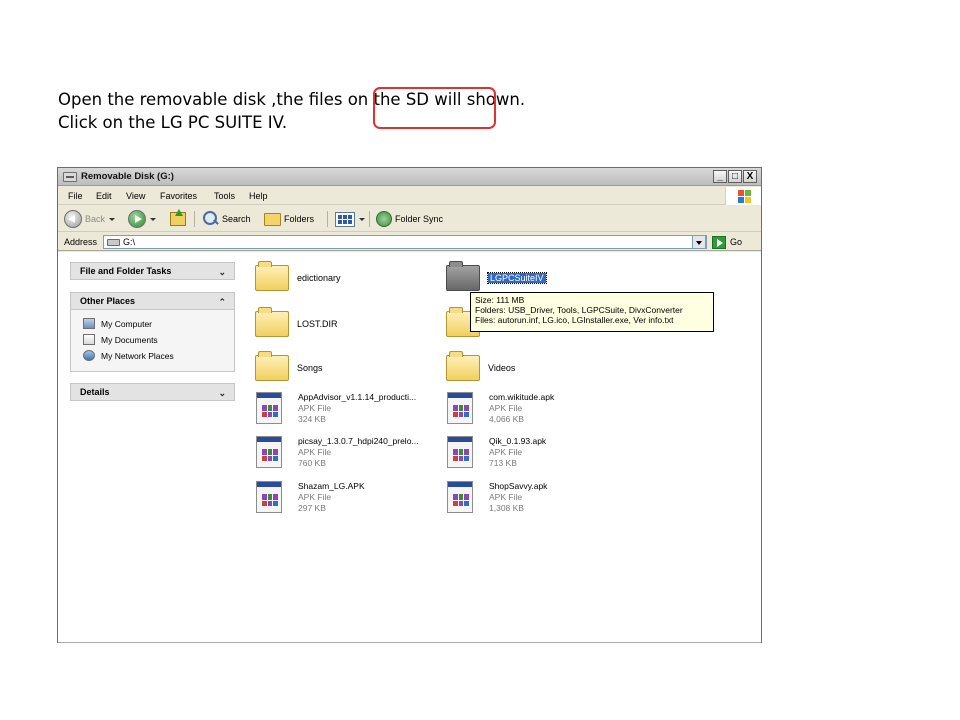 The height and width of the screenshot is (720, 960). What do you see at coordinates (152, 301) in the screenshot?
I see `other-places-header: Other Places ⌃` at bounding box center [152, 301].